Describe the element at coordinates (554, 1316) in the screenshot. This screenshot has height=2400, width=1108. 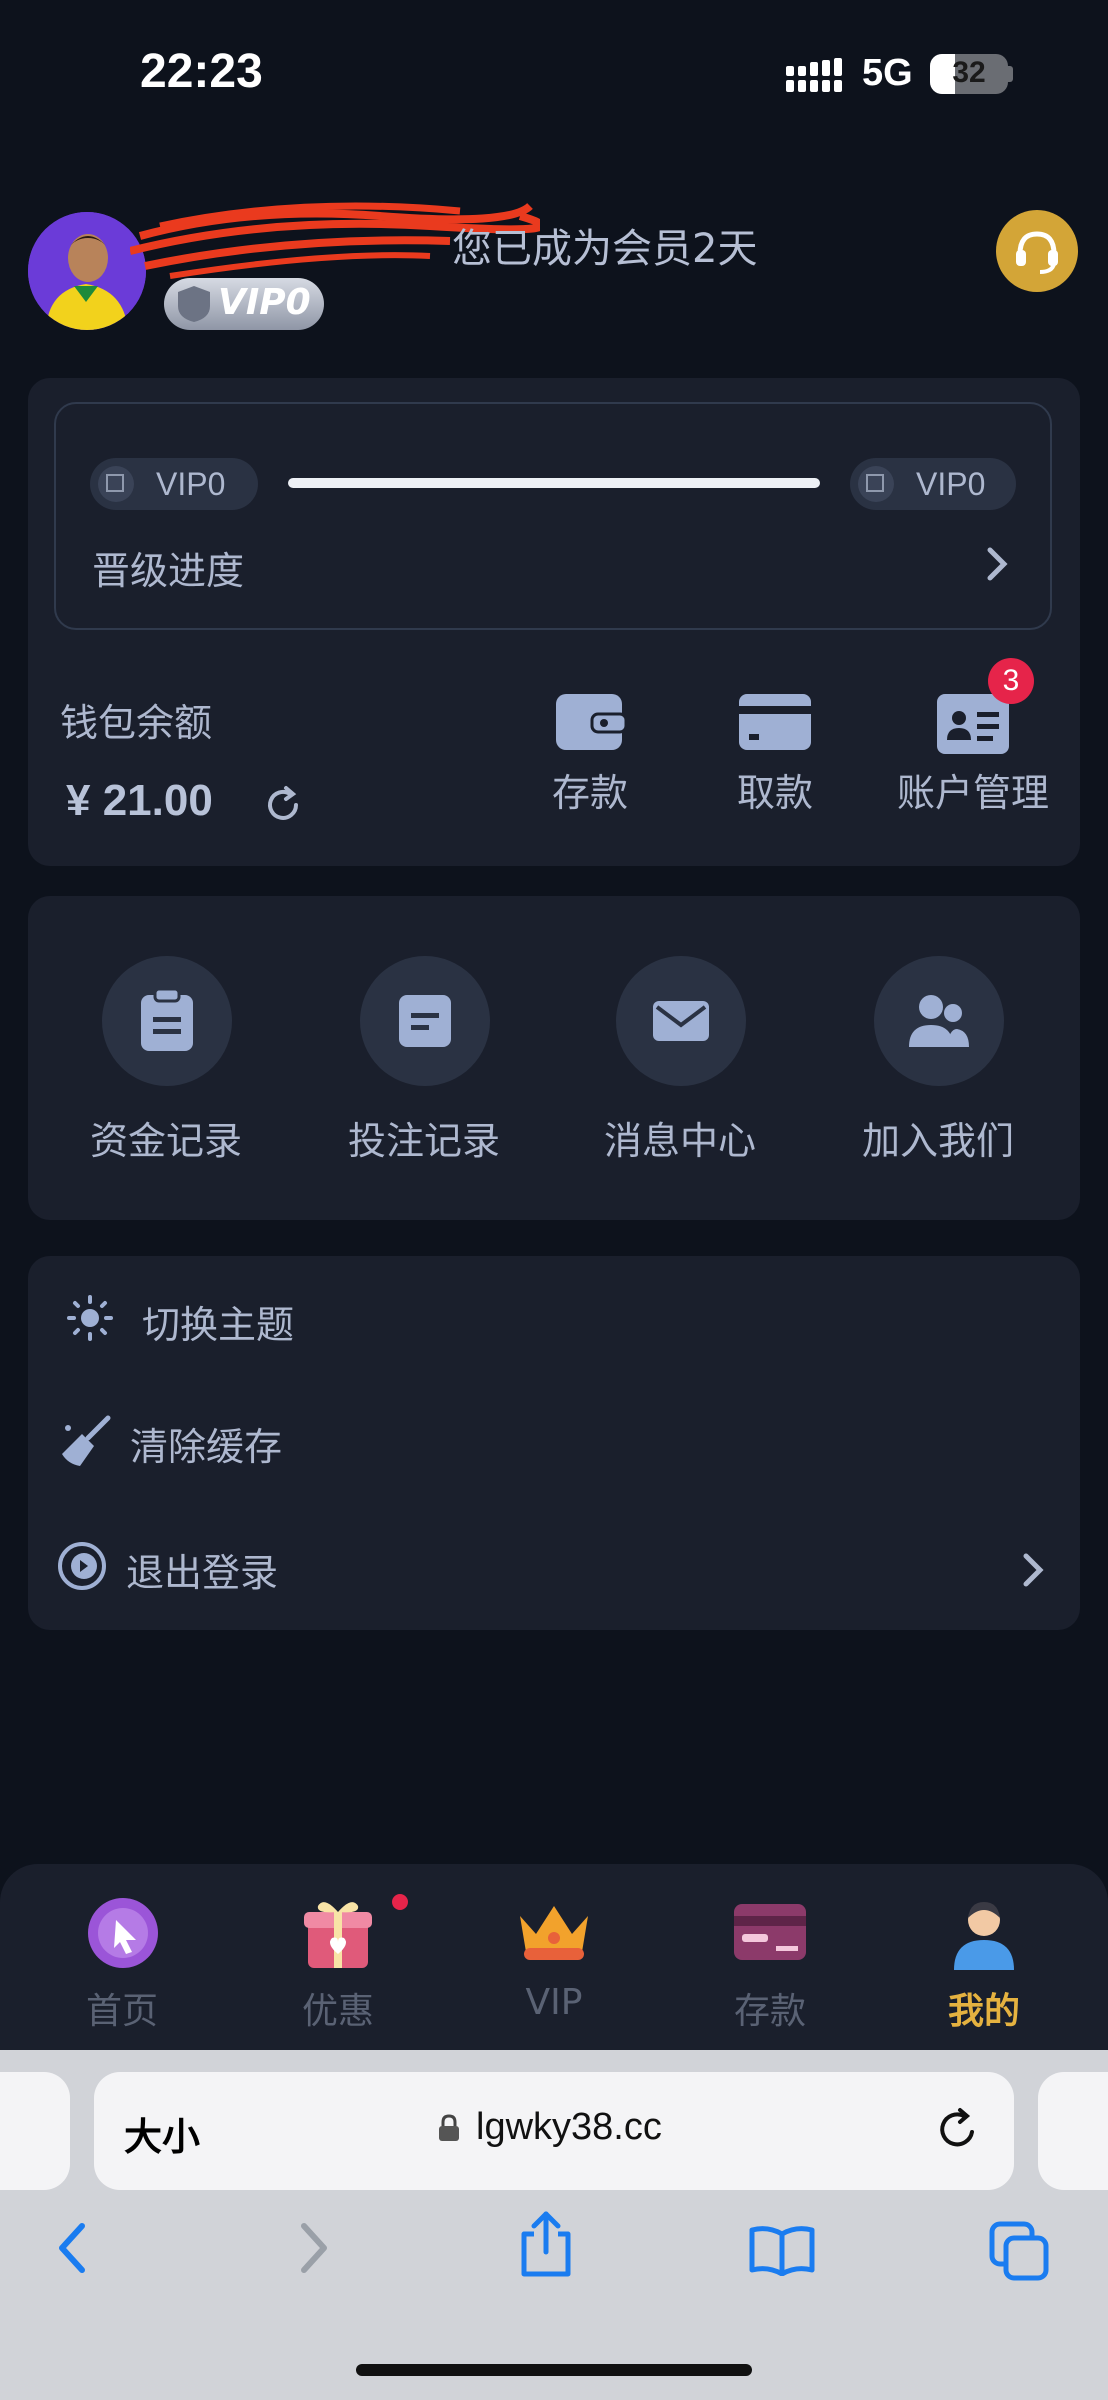
I see `switch-theme-item: 切换主题` at that location.